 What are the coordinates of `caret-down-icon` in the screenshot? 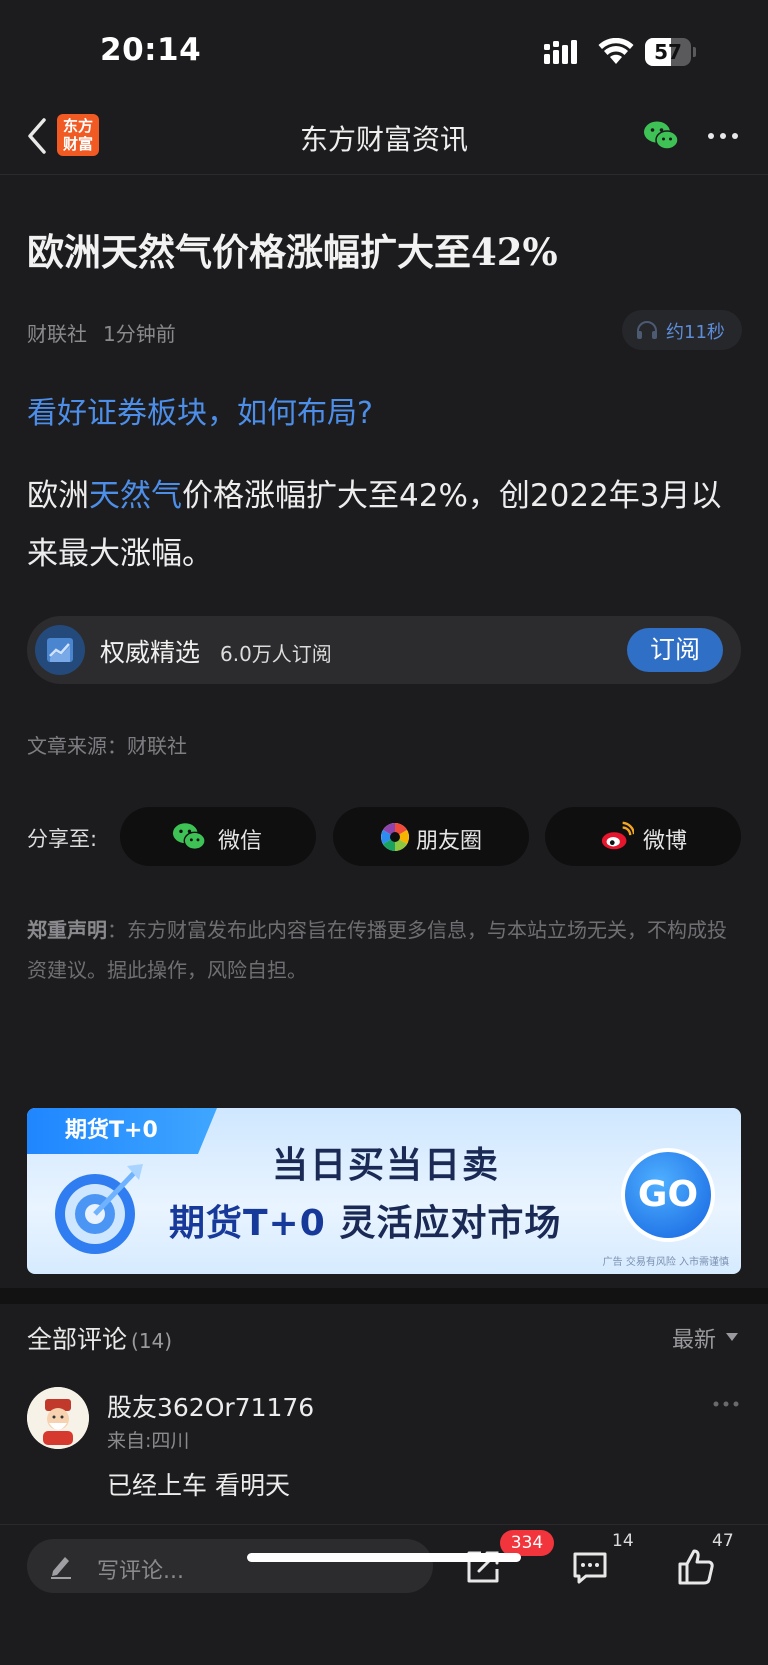 It's located at (732, 1337).